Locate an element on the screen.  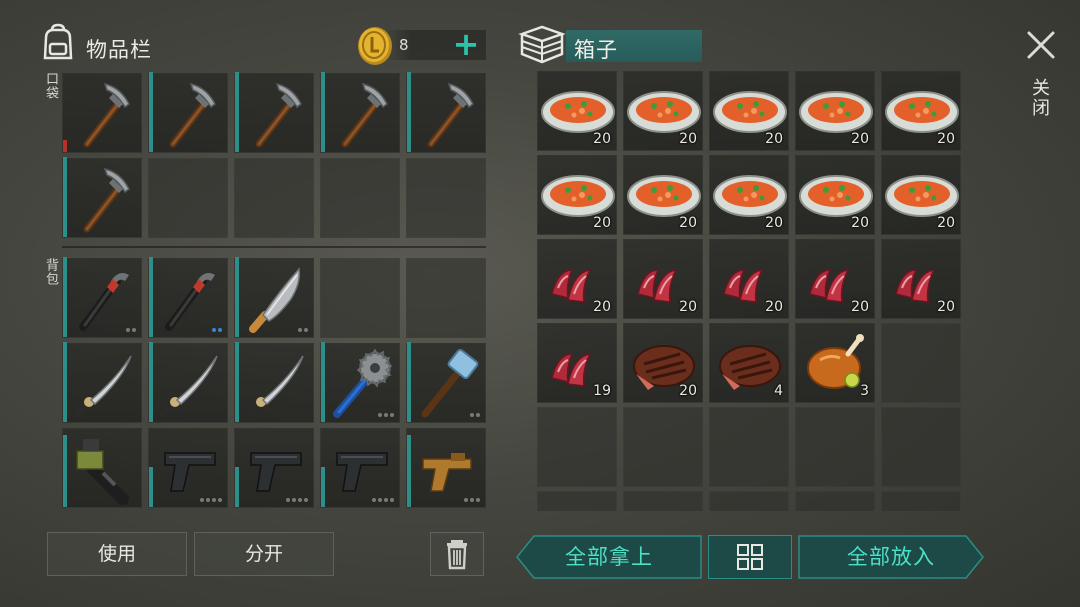
section-divider is located at coordinates (274, 247).